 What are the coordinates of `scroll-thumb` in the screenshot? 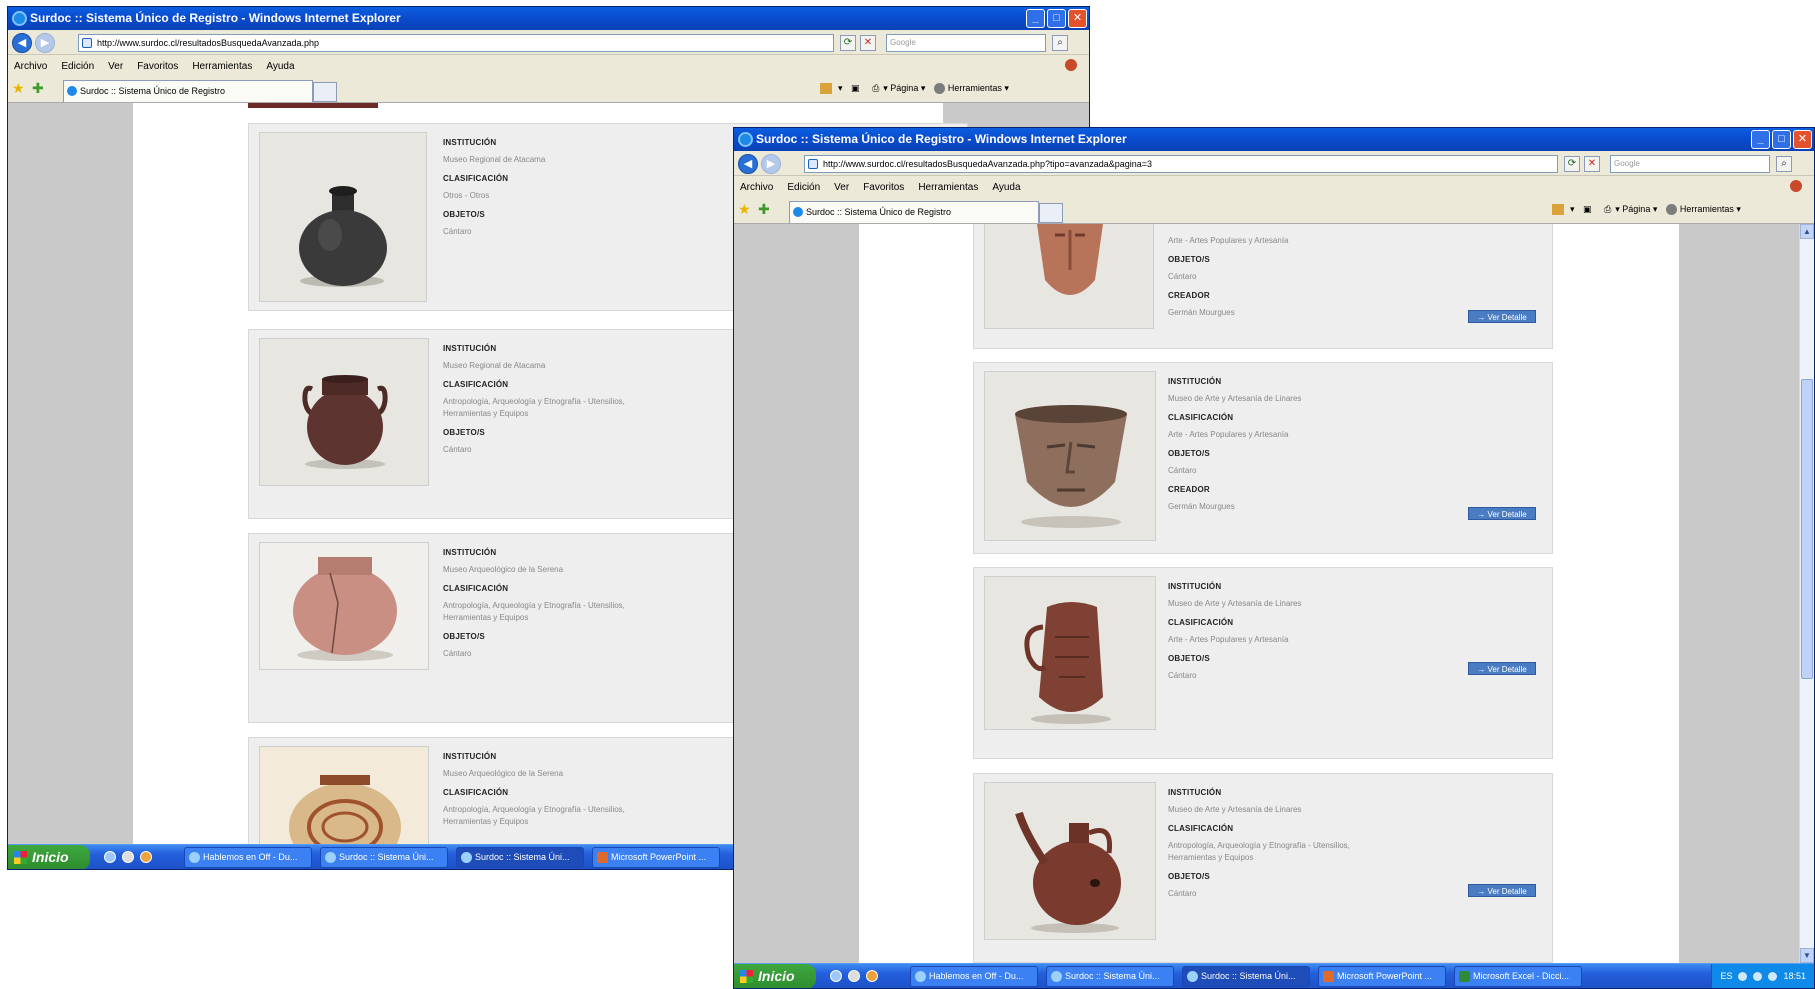 It's located at (1807, 529).